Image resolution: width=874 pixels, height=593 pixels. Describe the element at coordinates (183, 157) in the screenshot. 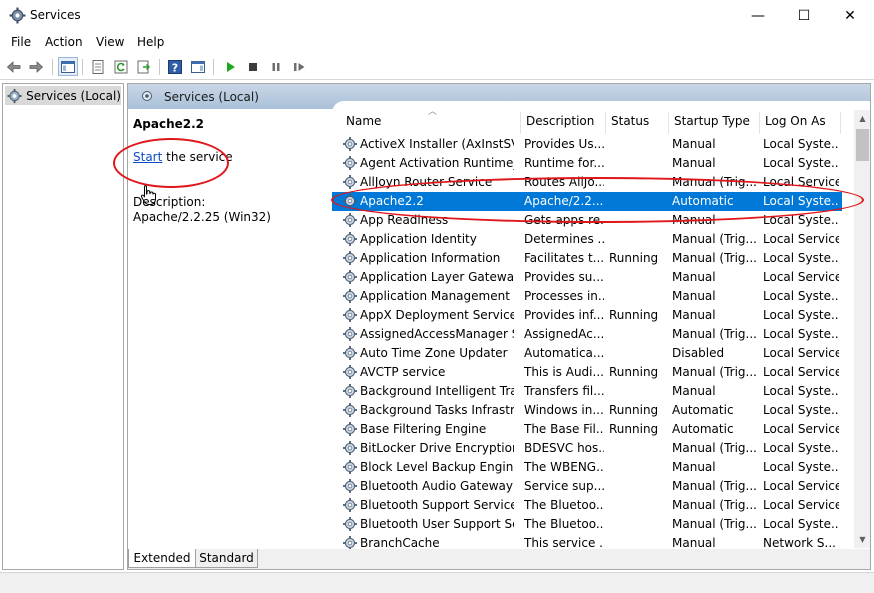

I see `start-service-line: Start the service` at that location.